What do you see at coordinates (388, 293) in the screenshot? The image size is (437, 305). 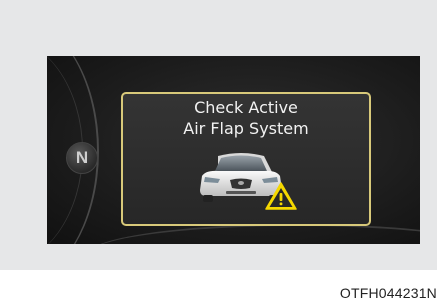 I see `figure-code: OTFH044231N` at bounding box center [388, 293].